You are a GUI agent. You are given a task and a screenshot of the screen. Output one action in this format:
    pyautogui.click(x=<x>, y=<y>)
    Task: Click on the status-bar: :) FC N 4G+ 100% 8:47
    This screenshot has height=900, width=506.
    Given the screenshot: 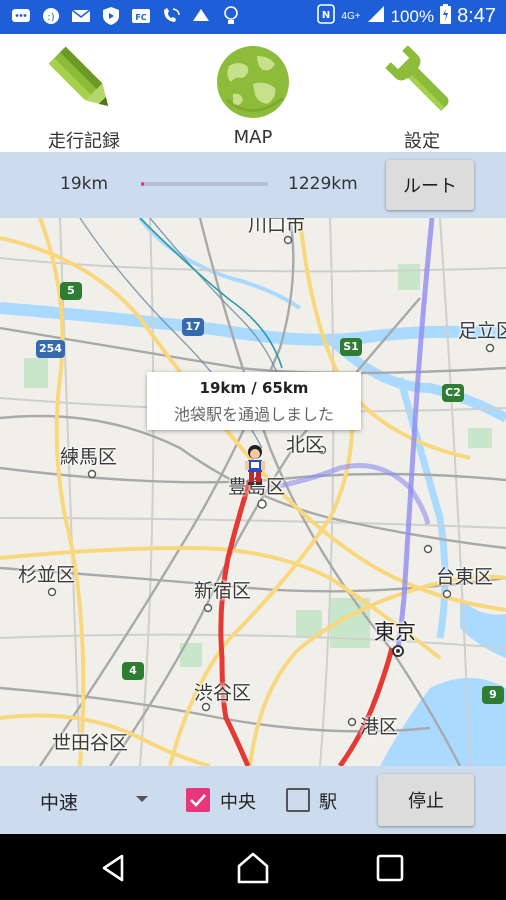 What is the action you would take?
    pyautogui.click(x=253, y=17)
    